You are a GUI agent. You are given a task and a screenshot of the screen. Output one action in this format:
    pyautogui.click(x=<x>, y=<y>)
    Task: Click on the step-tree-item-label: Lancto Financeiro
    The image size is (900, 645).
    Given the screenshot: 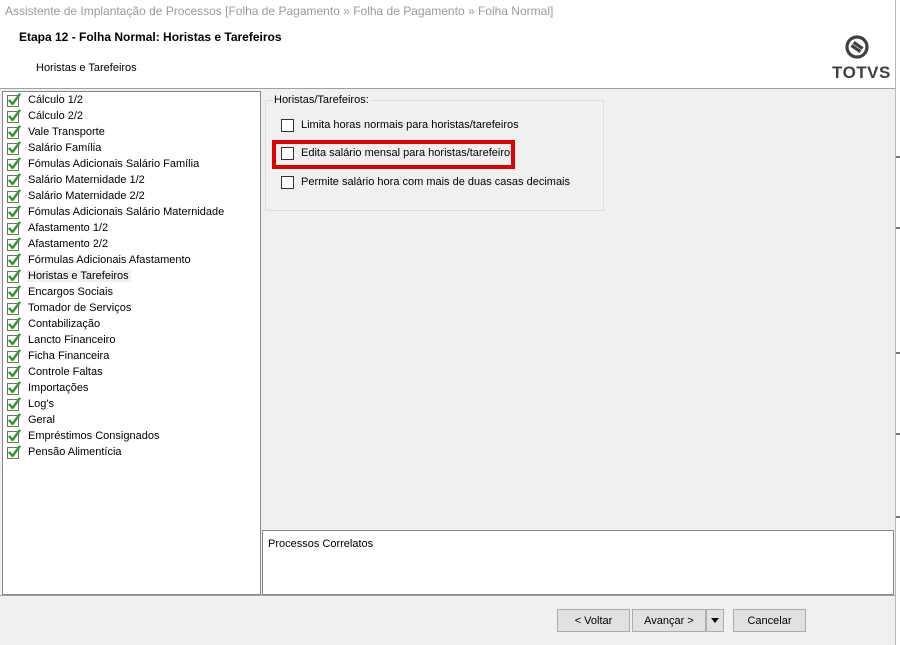 What is the action you would take?
    pyautogui.click(x=72, y=340)
    